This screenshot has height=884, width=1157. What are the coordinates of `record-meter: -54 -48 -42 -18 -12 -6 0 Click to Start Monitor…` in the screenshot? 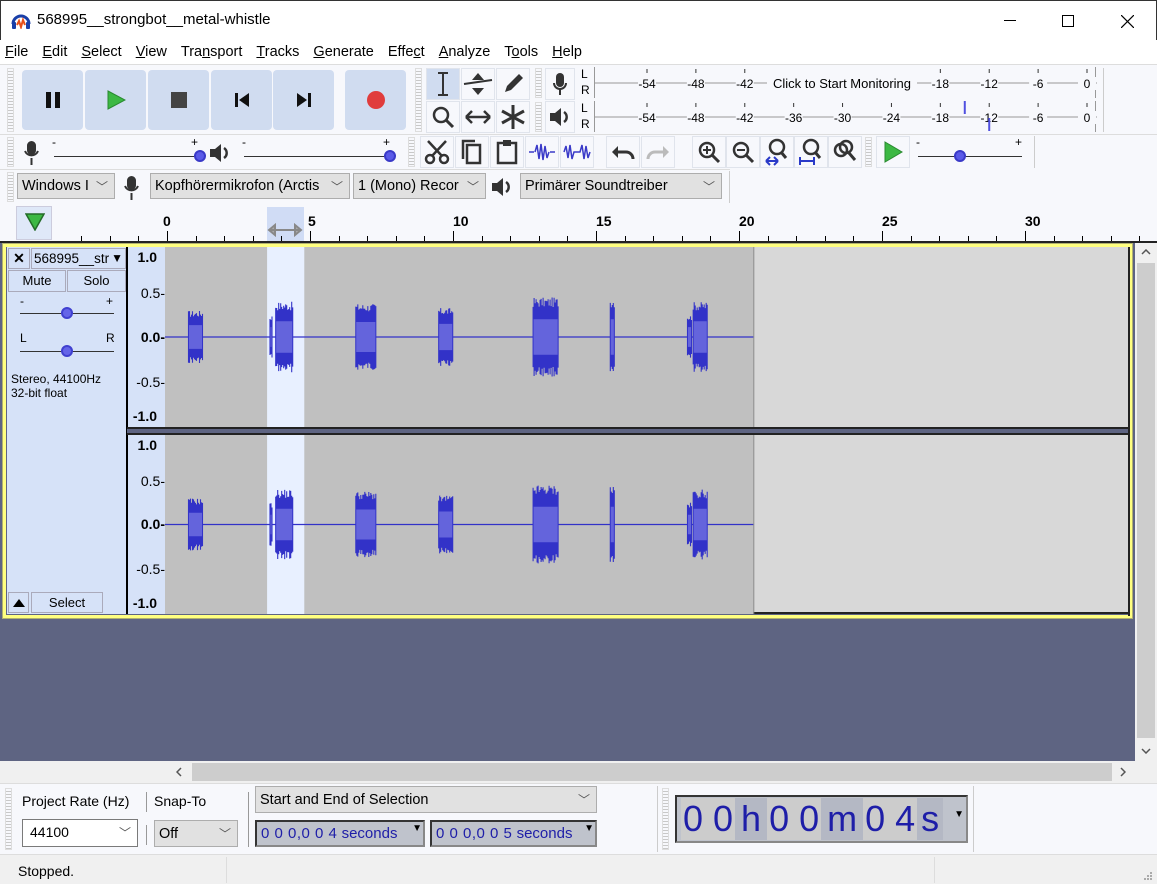 It's located at (845, 82).